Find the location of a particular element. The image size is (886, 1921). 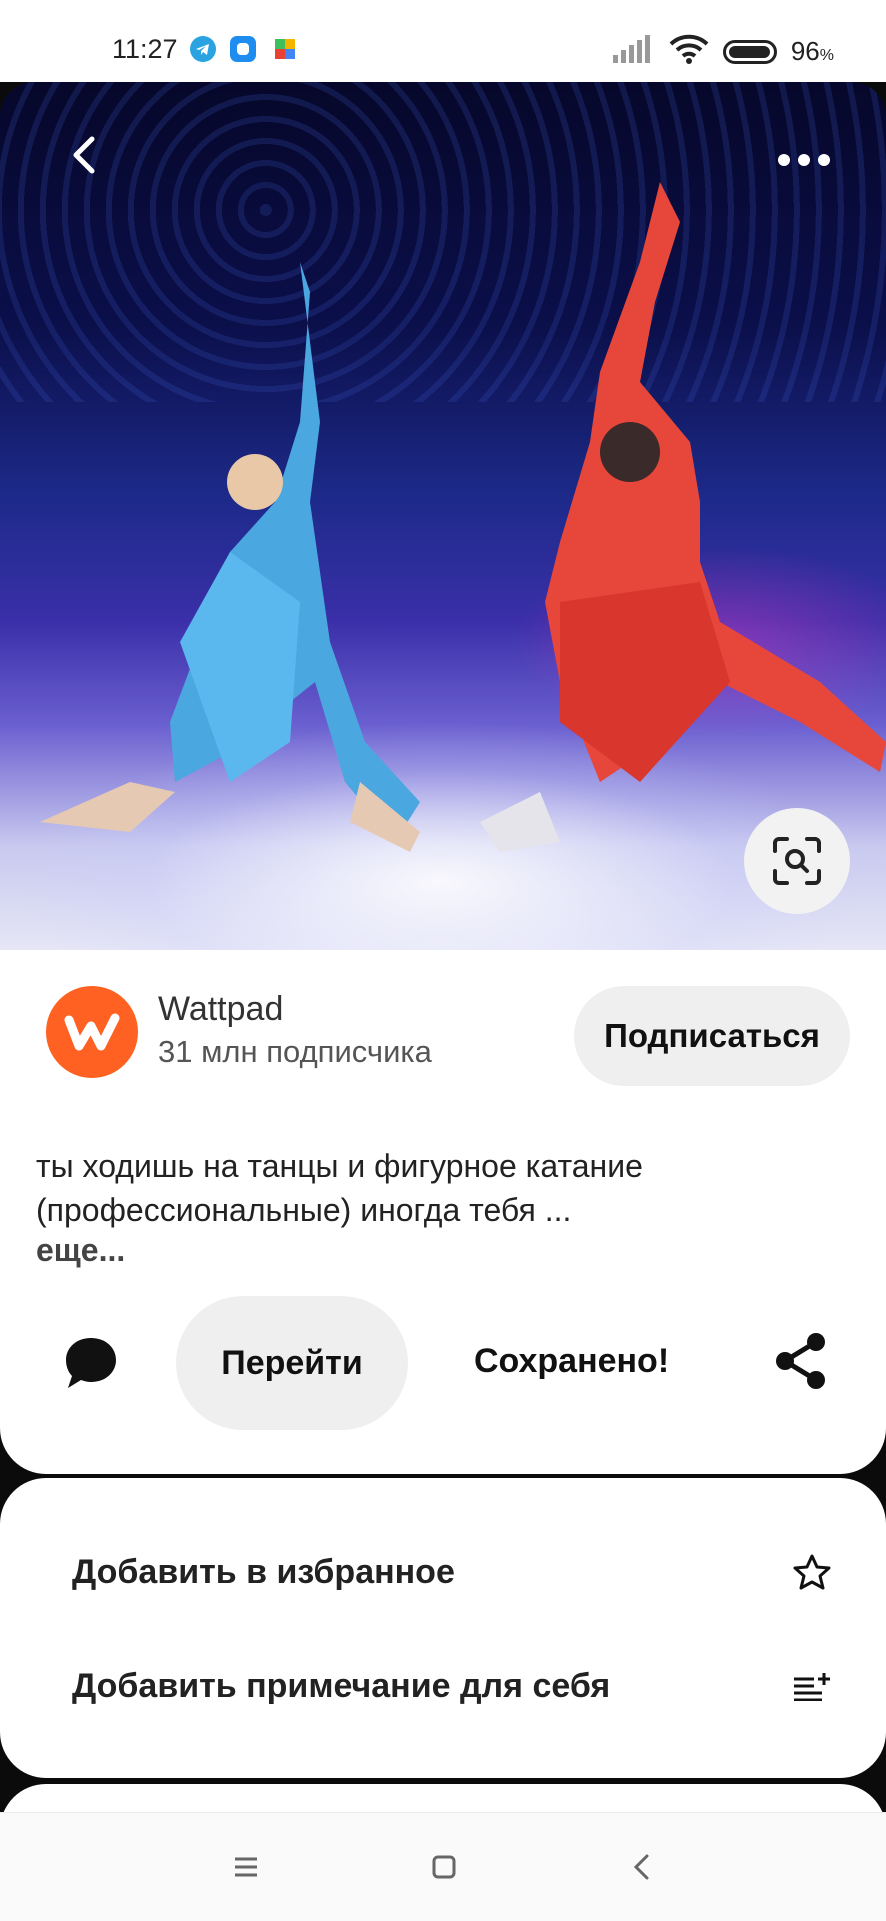

wattpad-logo is located at coordinates (92, 1032).